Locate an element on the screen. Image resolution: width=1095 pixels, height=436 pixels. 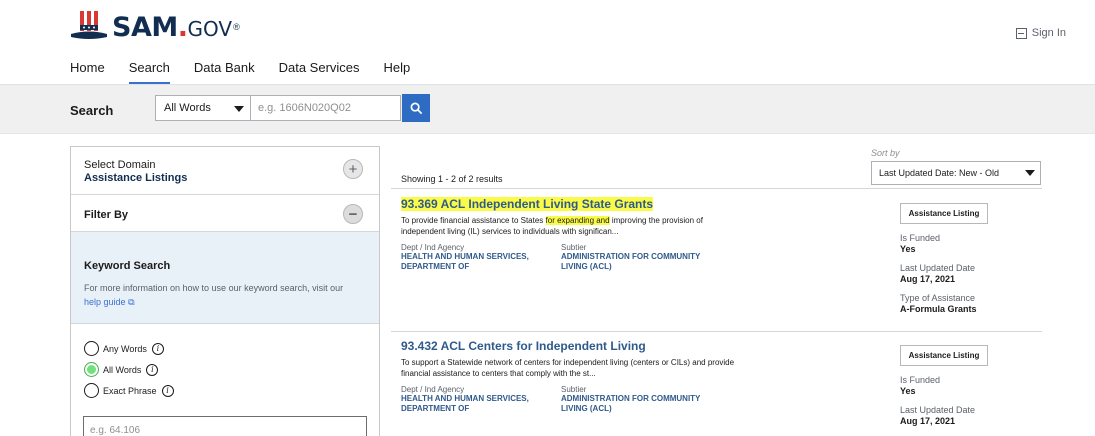
external-link-icon: ⧉ is located at coordinates (131, 302).